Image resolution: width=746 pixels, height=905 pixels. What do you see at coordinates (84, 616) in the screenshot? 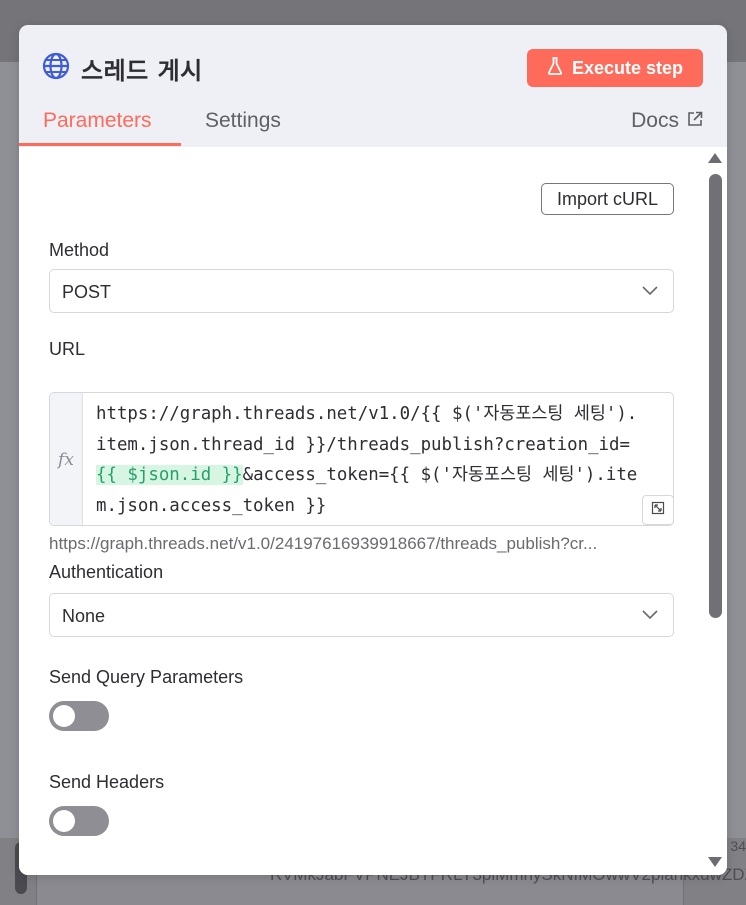
I see `authentication-value: None` at bounding box center [84, 616].